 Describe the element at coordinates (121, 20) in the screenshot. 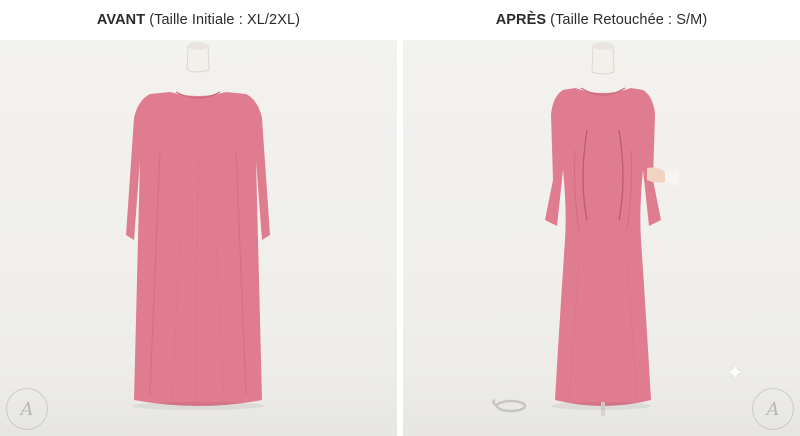

I see `before-title-bold: AVANT` at that location.